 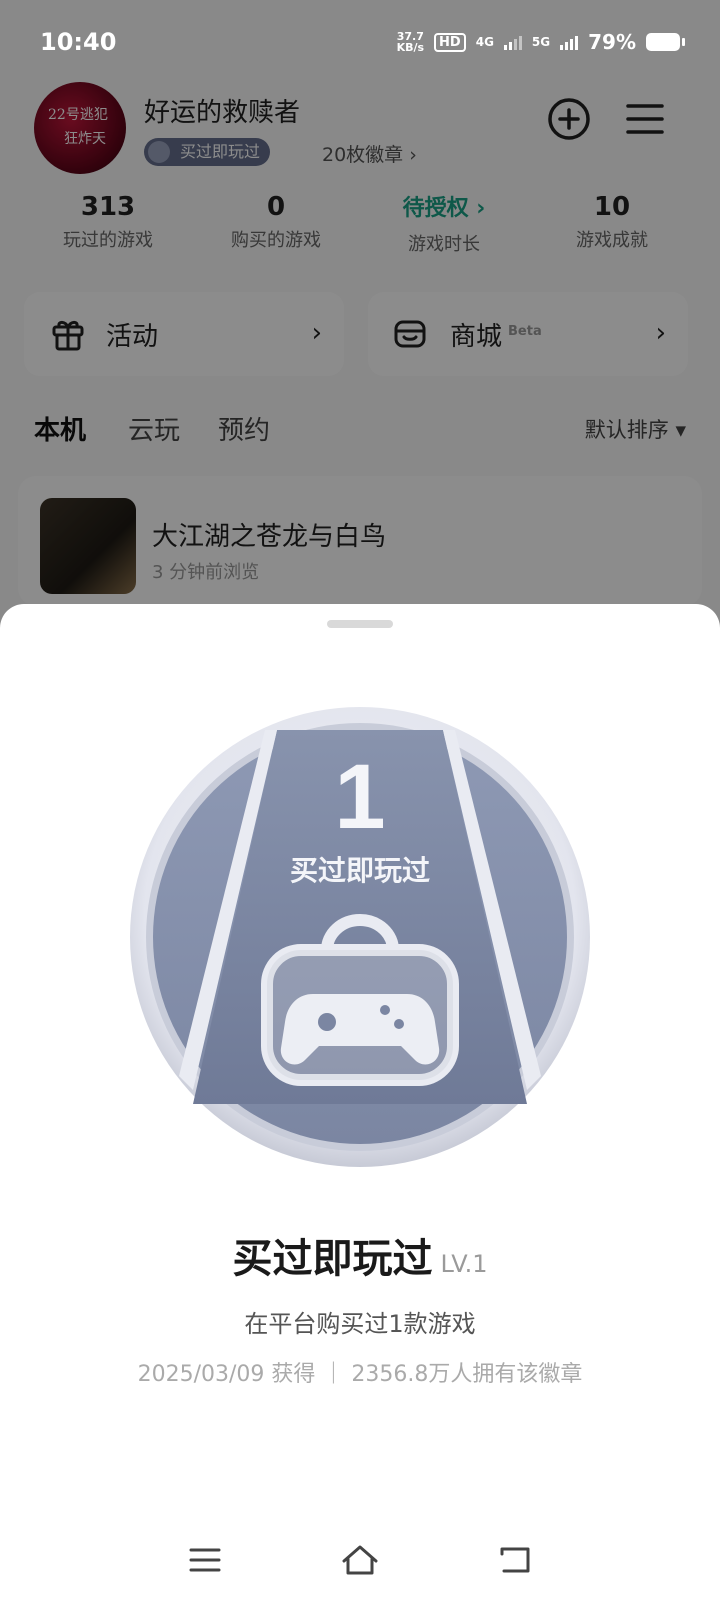 I want to click on home-icon, so click(x=360, y=1560).